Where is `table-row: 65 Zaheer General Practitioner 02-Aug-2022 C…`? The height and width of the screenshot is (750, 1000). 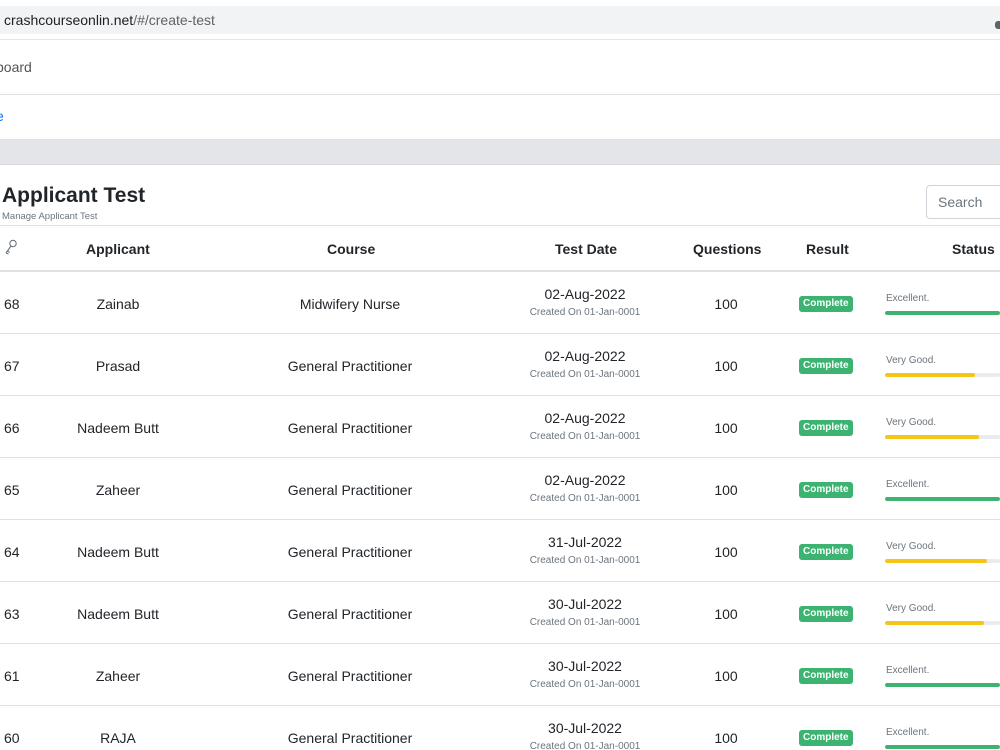 table-row: 65 Zaheer General Practitioner 02-Aug-2022 C… is located at coordinates (500, 489).